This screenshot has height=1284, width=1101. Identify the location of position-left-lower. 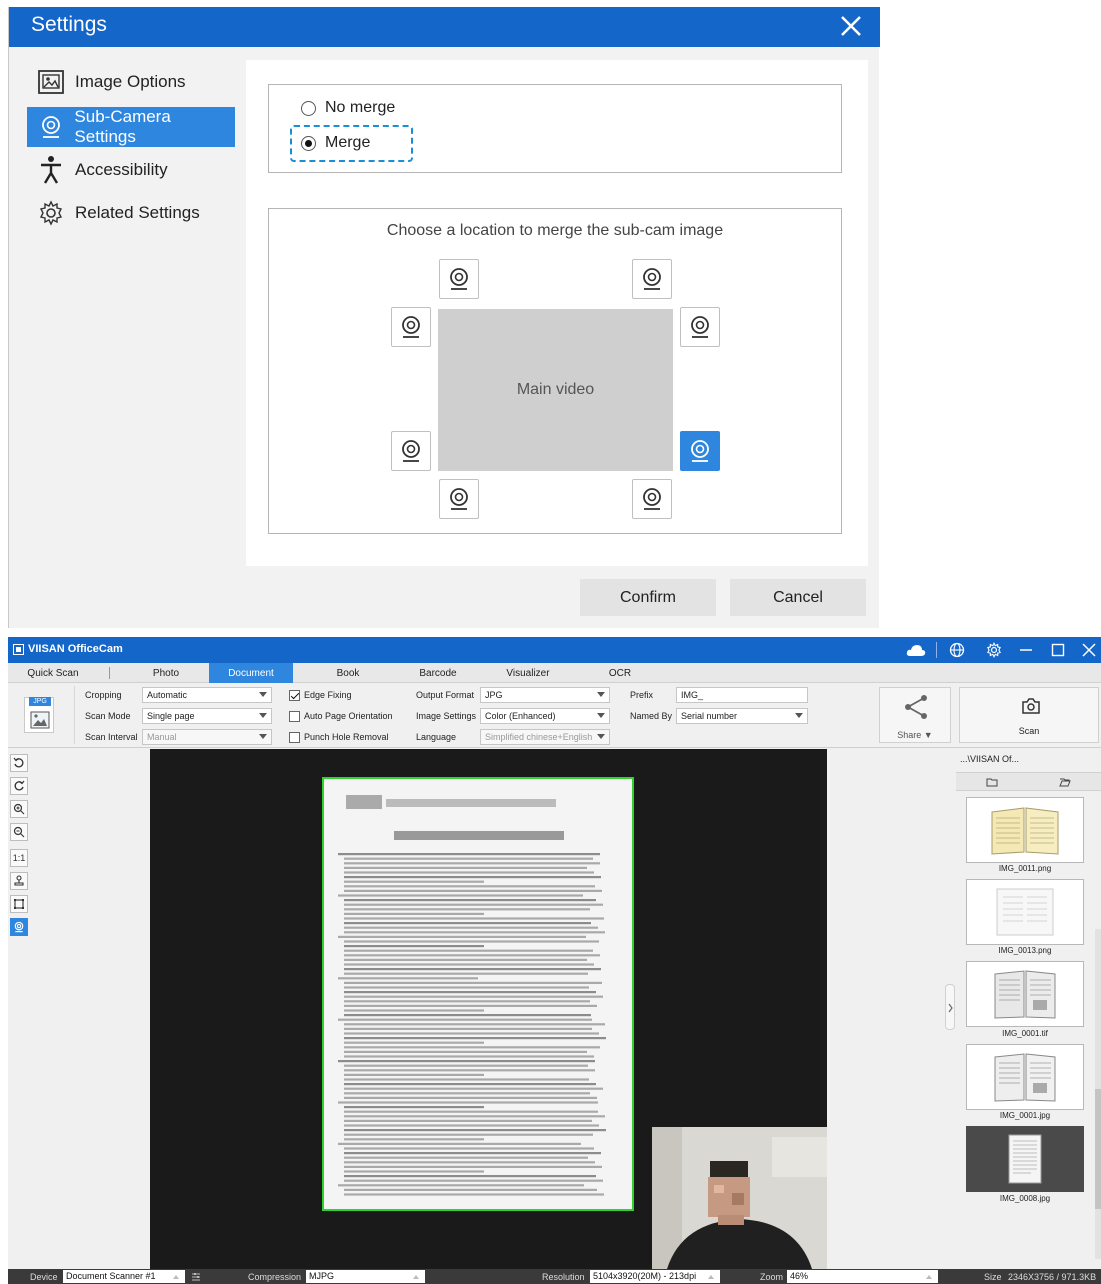
(411, 451).